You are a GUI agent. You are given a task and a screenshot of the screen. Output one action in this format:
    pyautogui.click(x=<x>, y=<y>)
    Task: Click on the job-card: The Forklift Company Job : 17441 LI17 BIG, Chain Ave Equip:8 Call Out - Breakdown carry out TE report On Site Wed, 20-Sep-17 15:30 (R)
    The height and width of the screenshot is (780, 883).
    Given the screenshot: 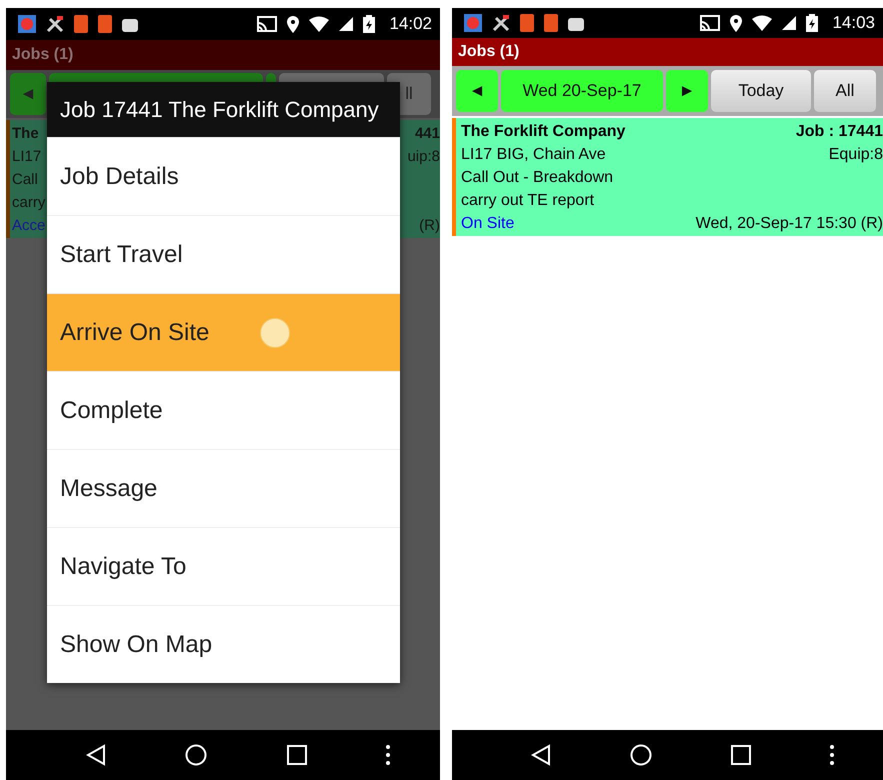 What is the action you would take?
    pyautogui.click(x=667, y=177)
    